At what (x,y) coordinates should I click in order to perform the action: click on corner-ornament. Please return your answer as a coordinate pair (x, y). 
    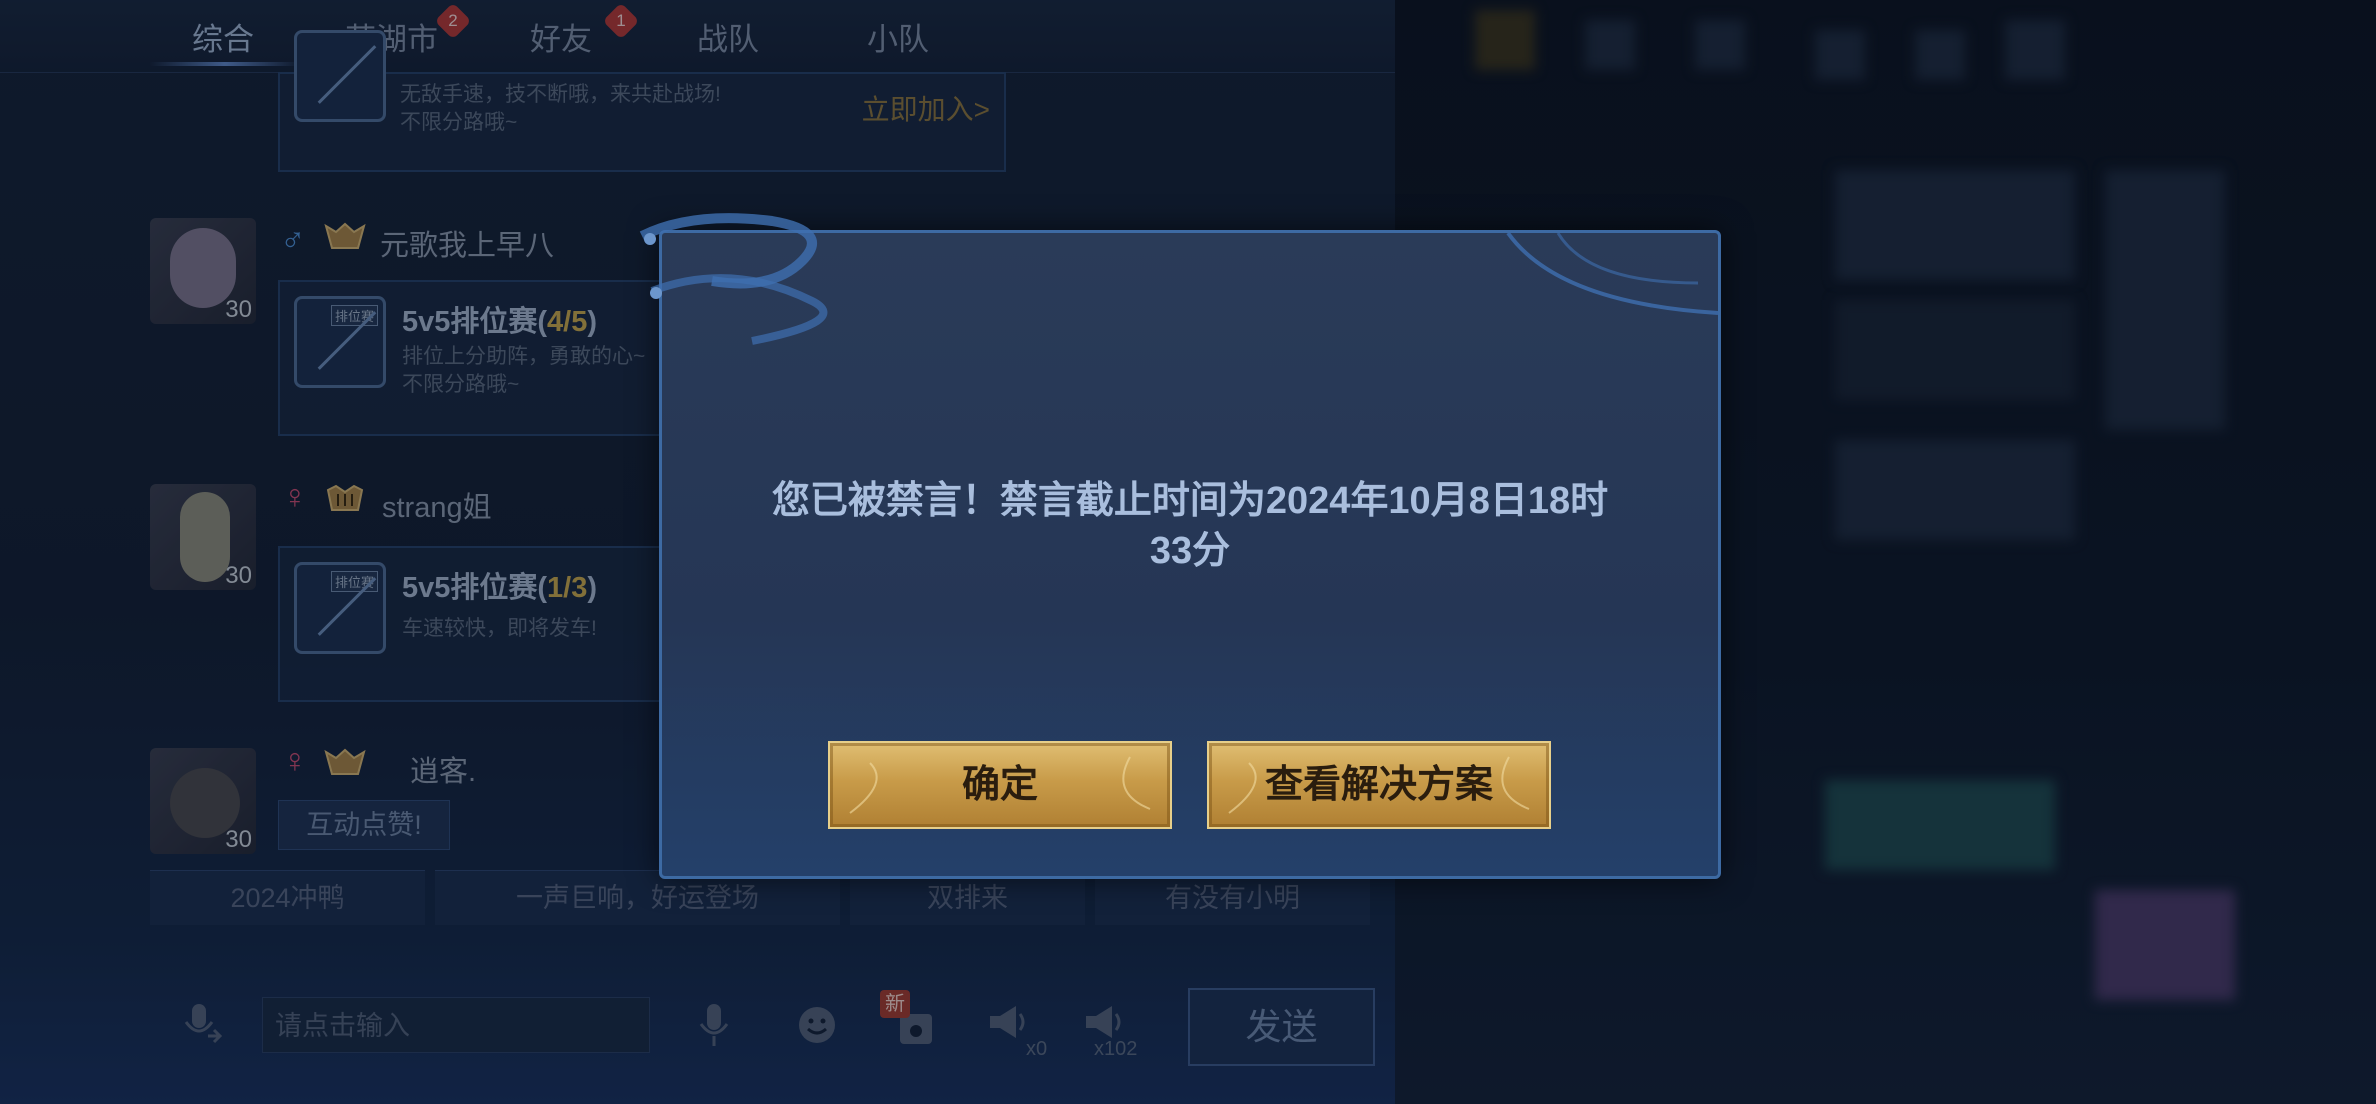
    Looking at the image, I should click on (1612, 274).